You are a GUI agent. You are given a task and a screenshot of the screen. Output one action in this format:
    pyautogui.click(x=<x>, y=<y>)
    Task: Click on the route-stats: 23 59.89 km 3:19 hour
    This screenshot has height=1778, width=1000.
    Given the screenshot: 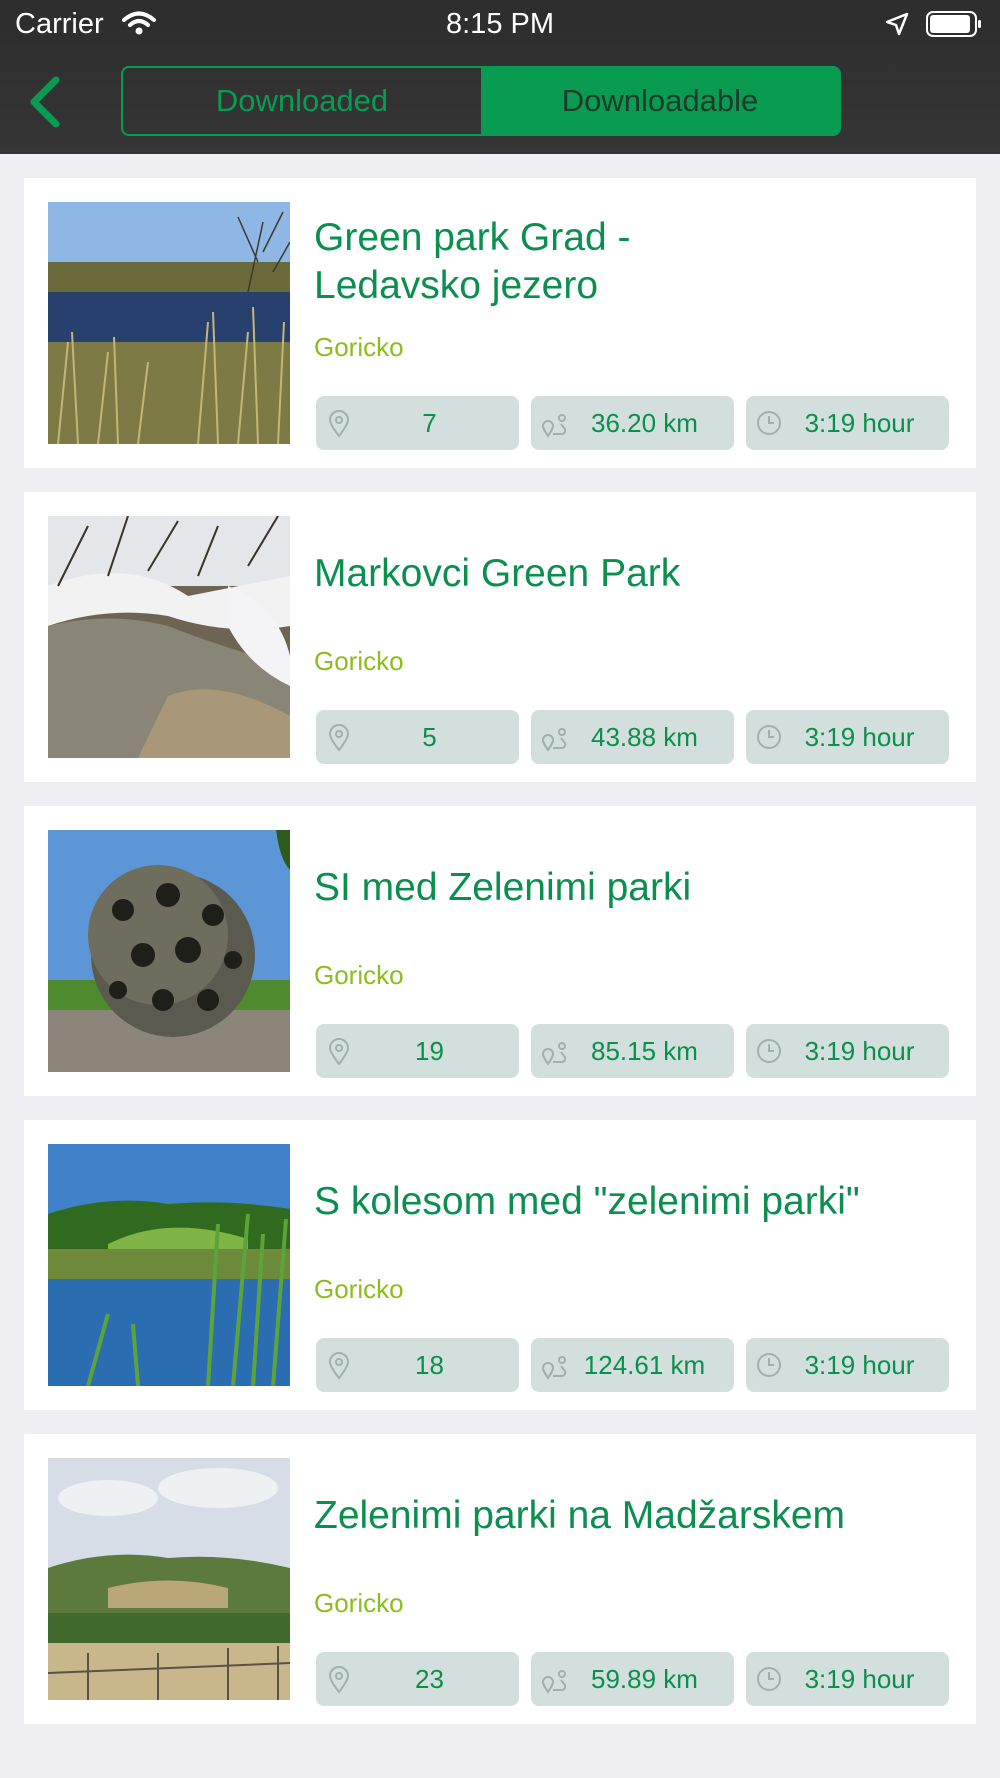 What is the action you would take?
    pyautogui.click(x=632, y=1679)
    